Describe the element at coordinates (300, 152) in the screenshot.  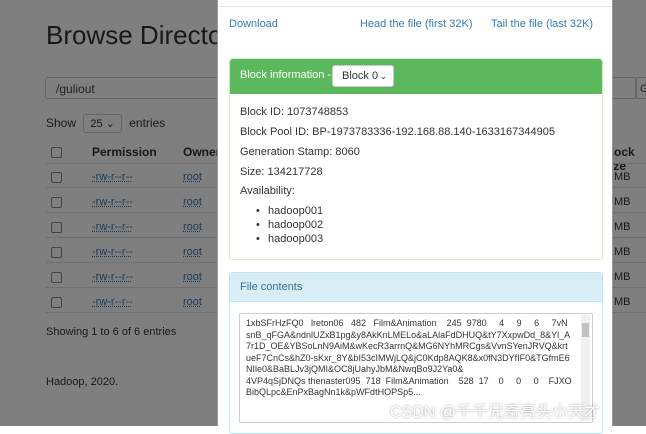
I see `generation-stamp: Generation Stamp: 8060` at that location.